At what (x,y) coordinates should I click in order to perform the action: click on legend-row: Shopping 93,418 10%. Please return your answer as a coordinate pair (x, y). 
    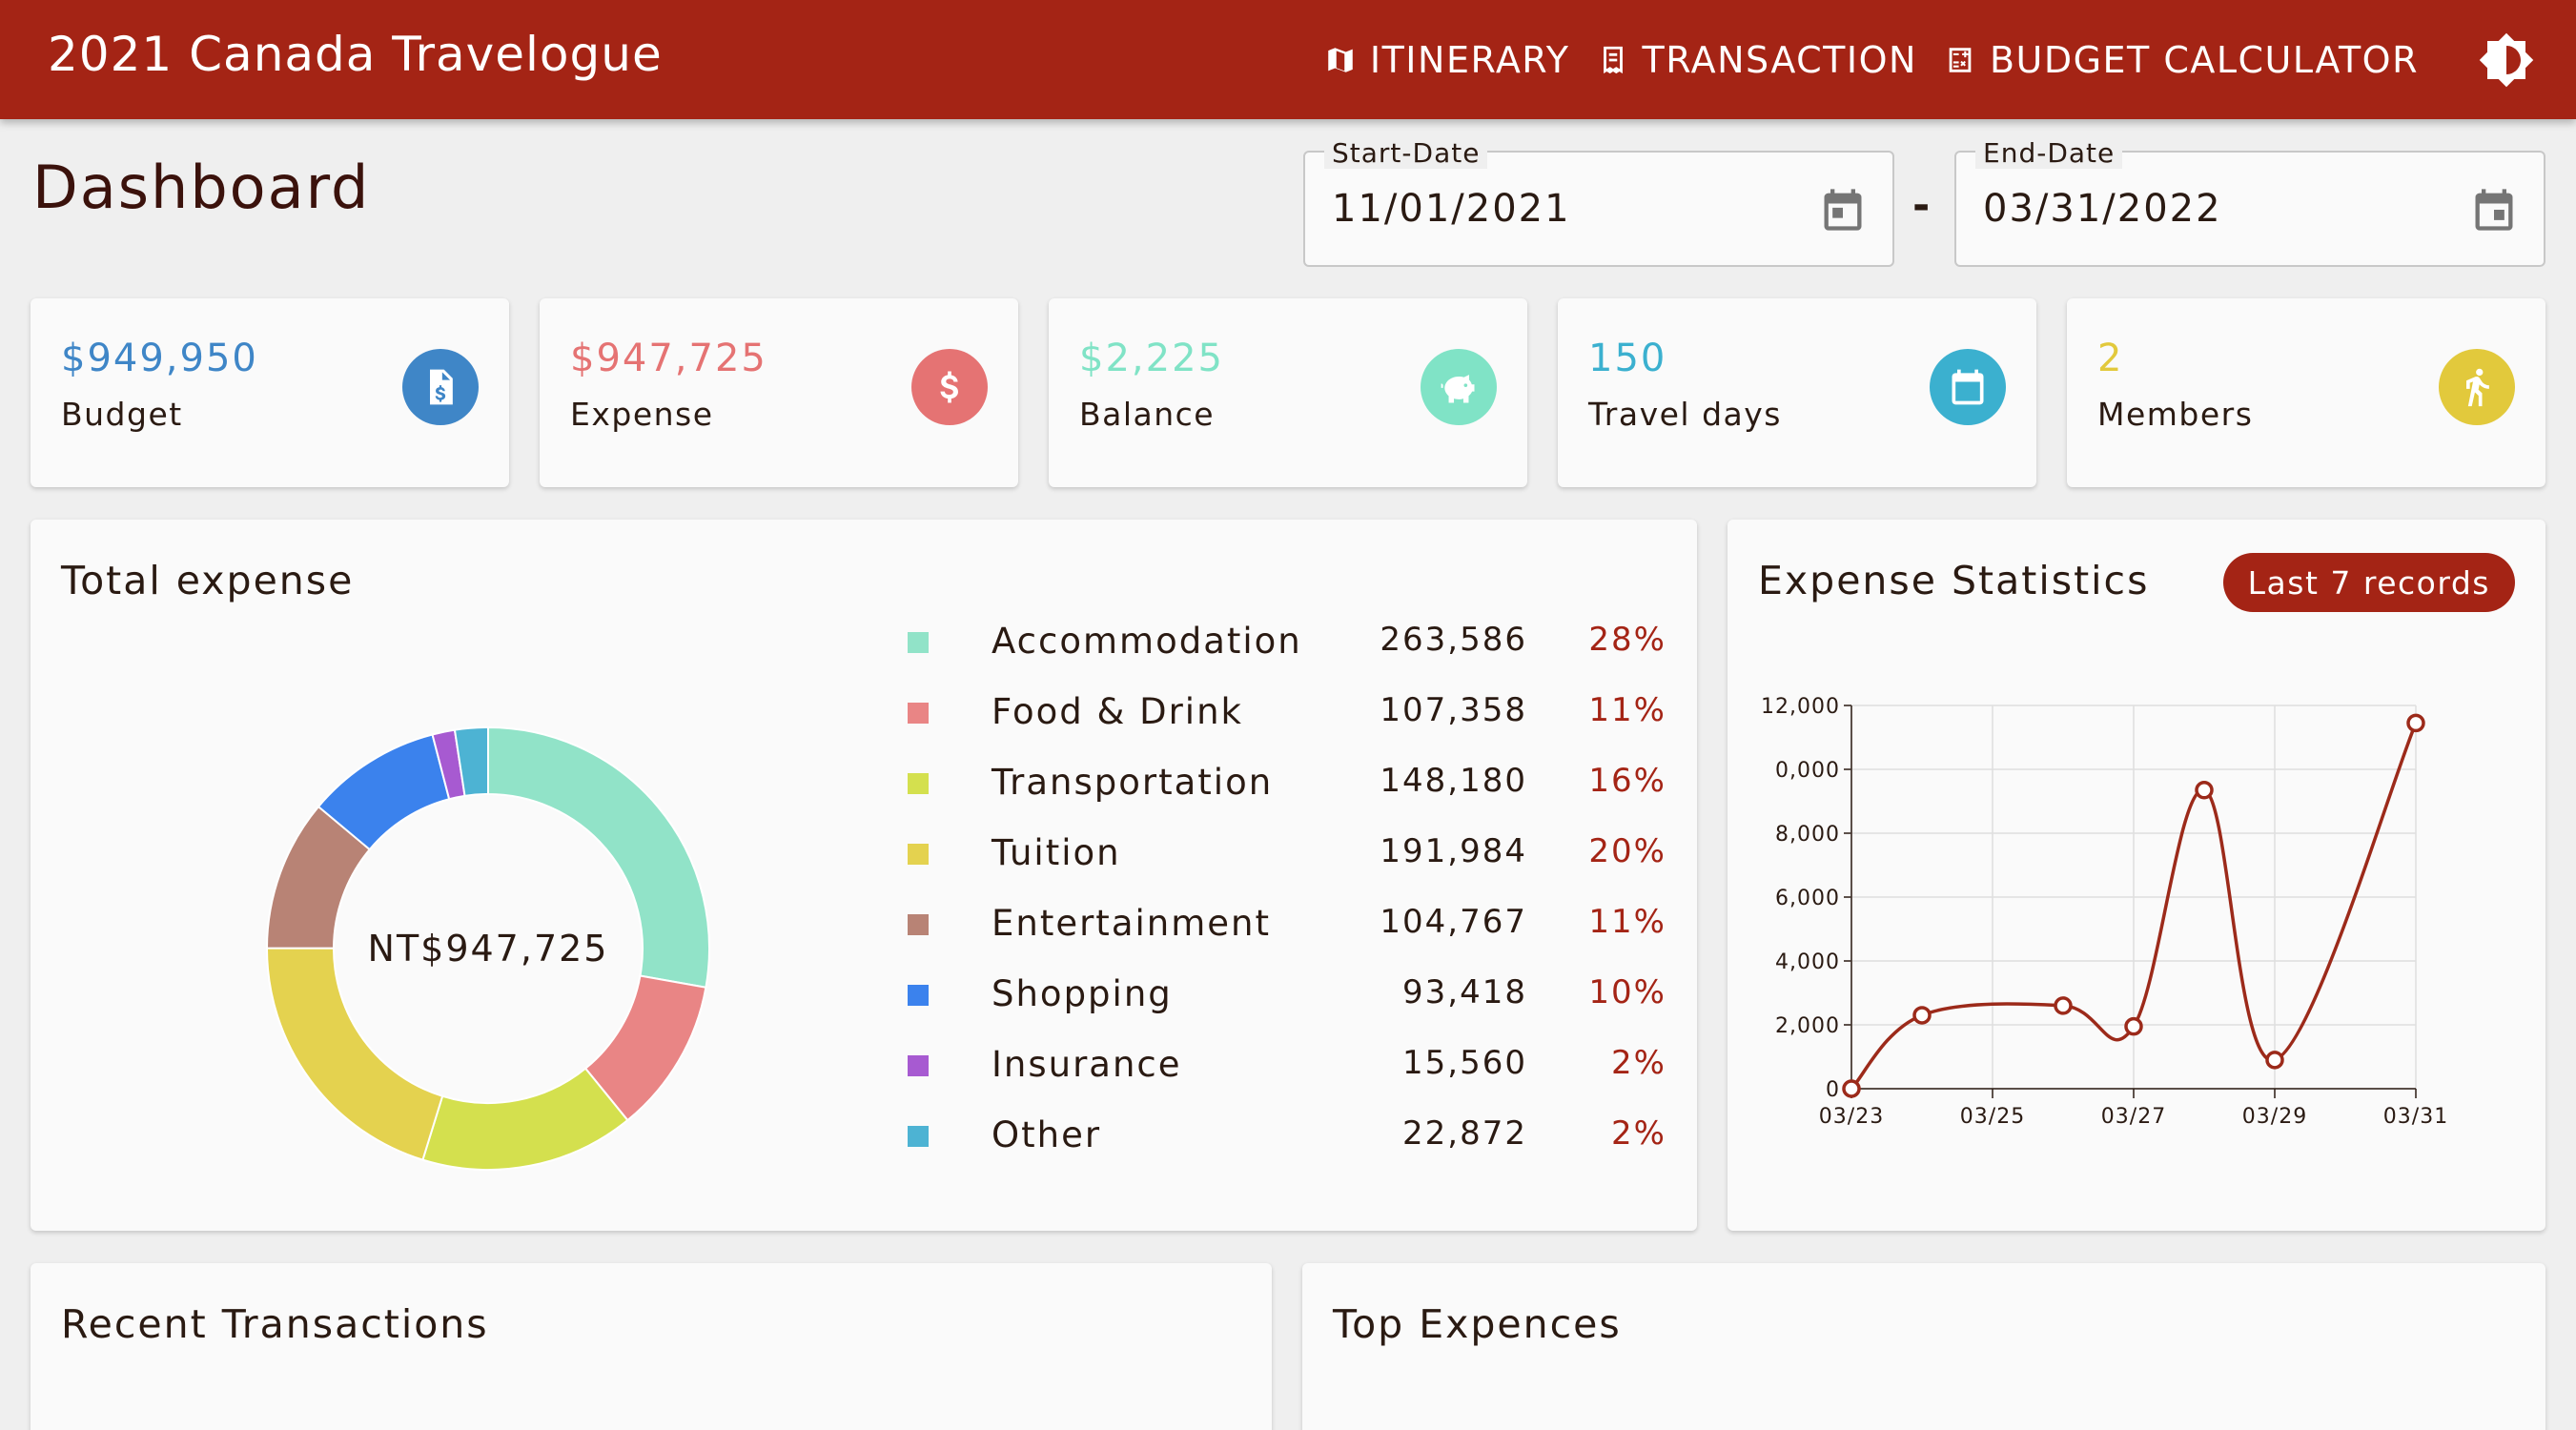
    Looking at the image, I should click on (879, 1002).